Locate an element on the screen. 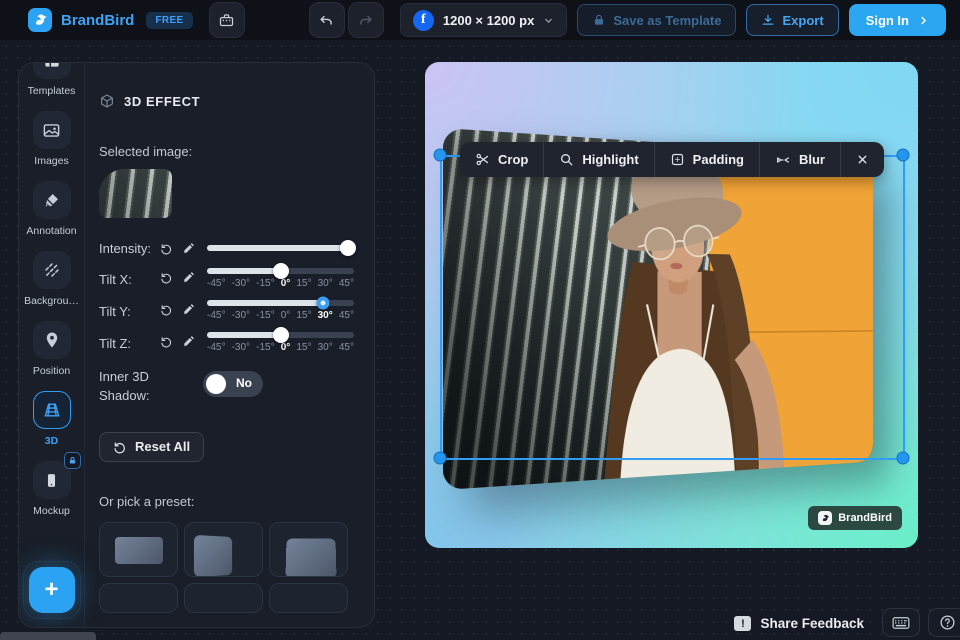 The image size is (960, 640). selection-edge-left is located at coordinates (441, 306).